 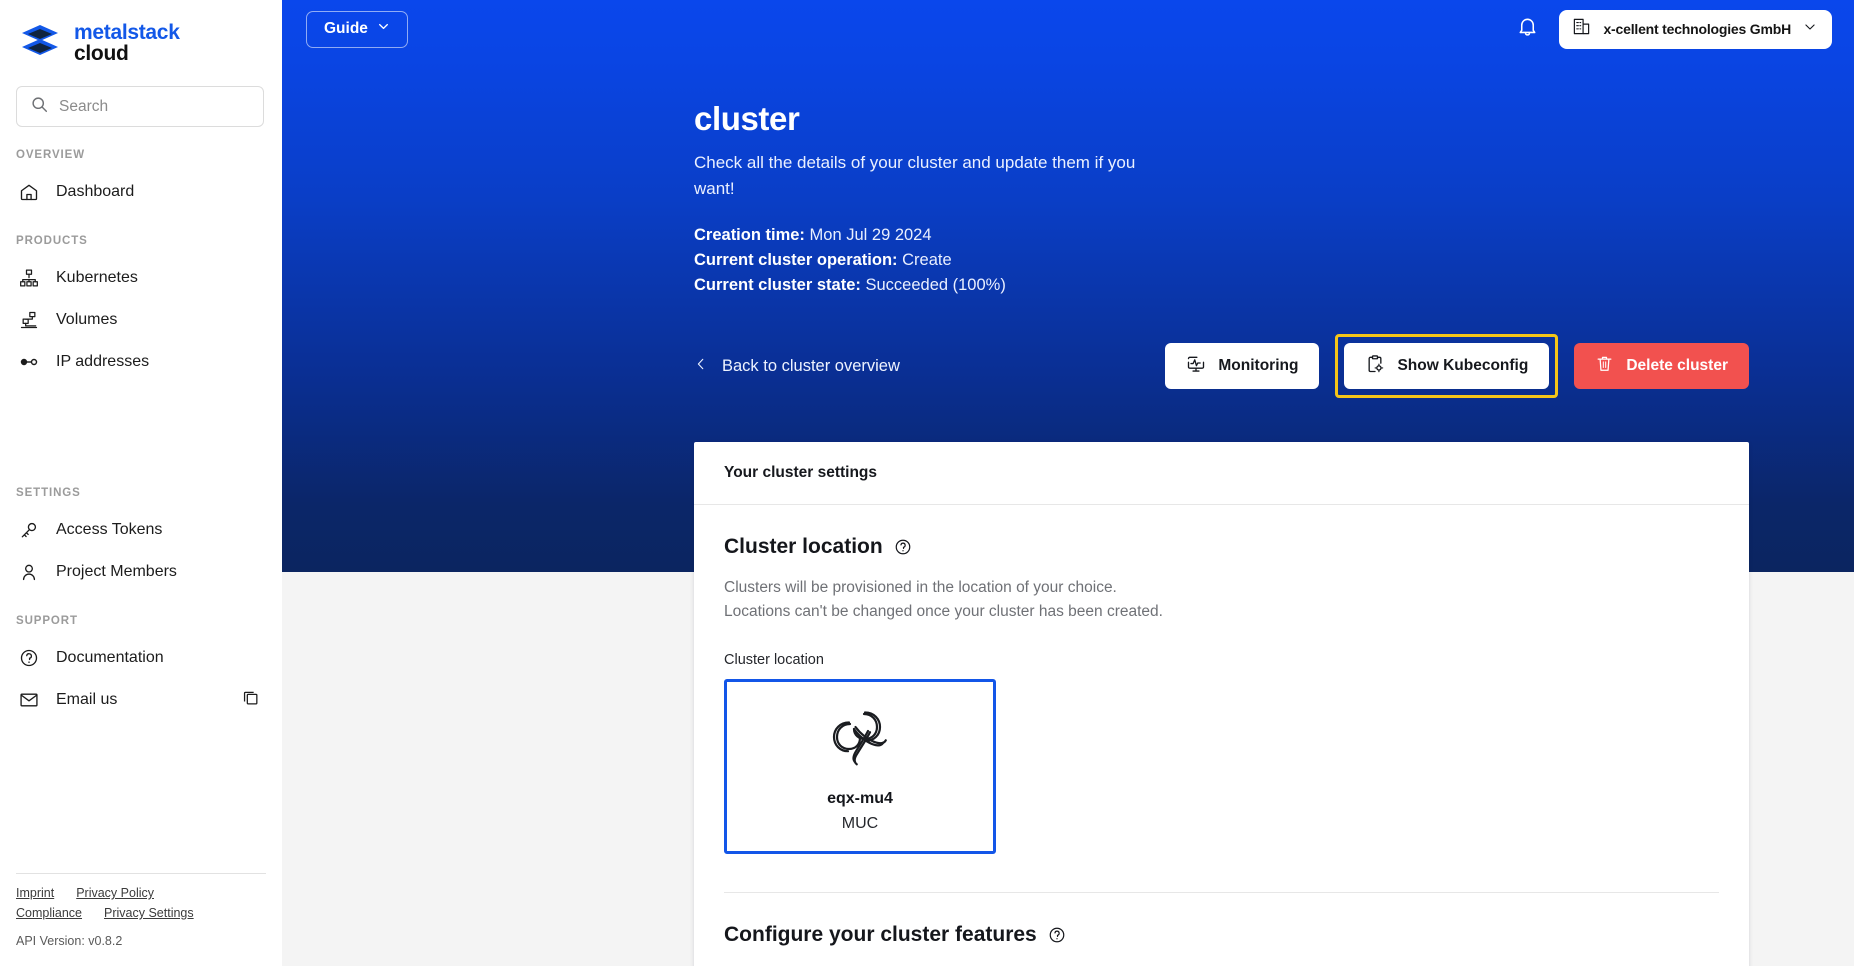 What do you see at coordinates (880, 934) in the screenshot?
I see `next-section-title: Configure your cluster features` at bounding box center [880, 934].